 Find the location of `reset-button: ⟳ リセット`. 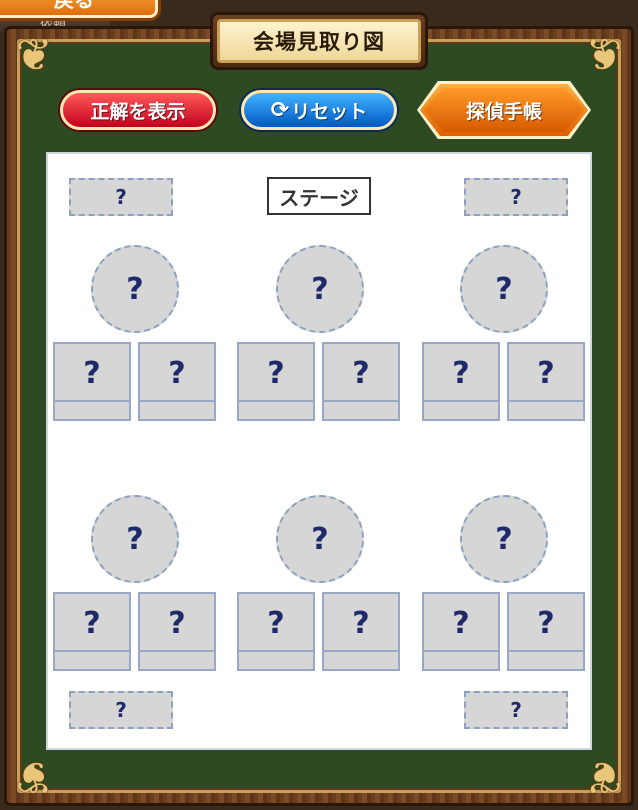

reset-button: ⟳ リセット is located at coordinates (319, 110).